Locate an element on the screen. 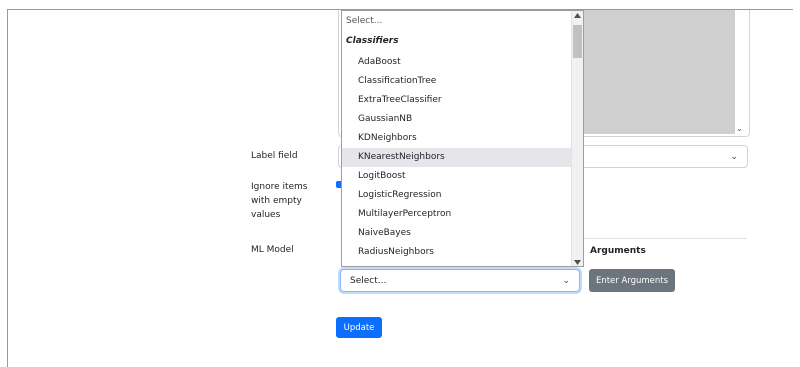 The width and height of the screenshot is (800, 367). dropdown-option-radiusneighbors: RadiusNeighbors is located at coordinates (458, 252).